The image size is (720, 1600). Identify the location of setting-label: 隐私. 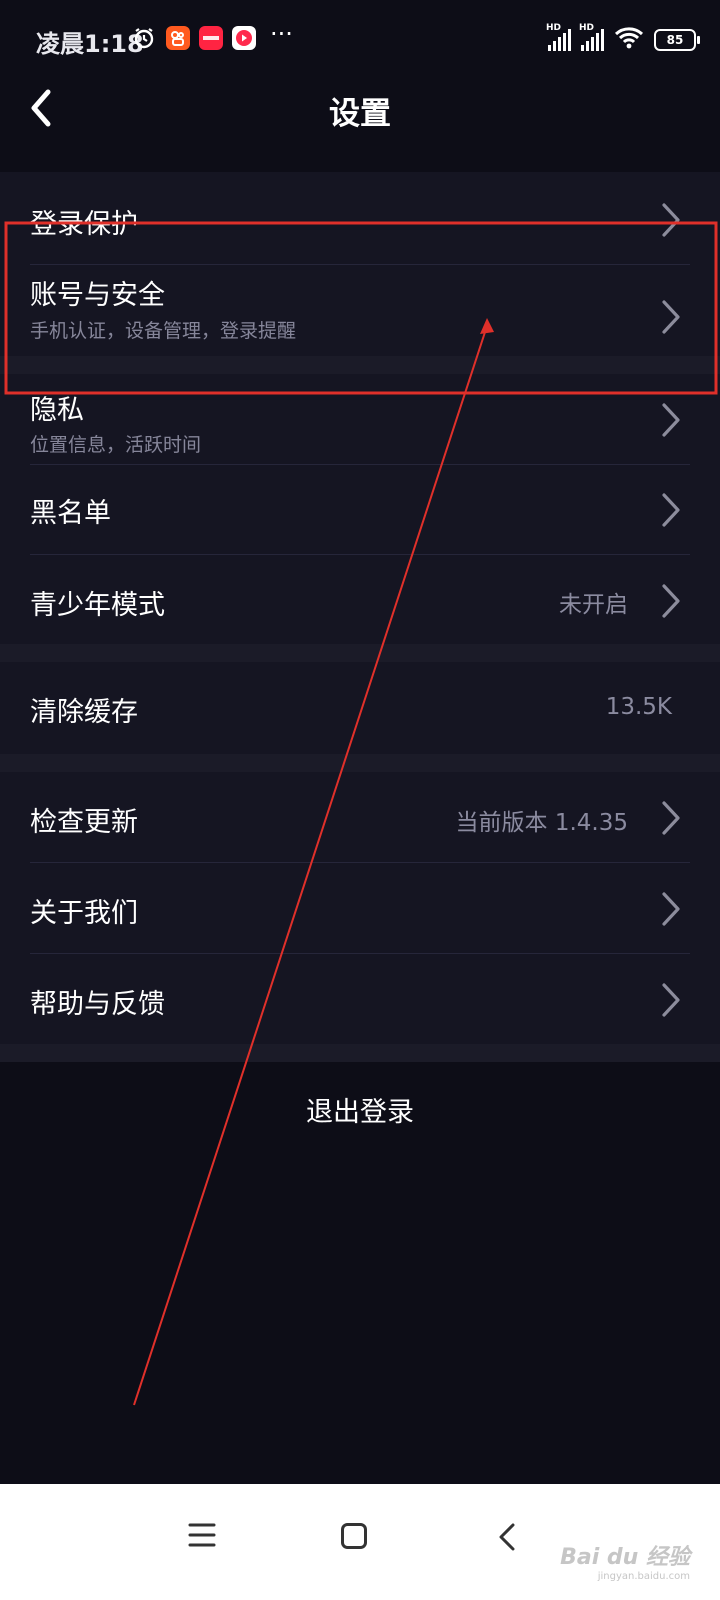
(57, 410).